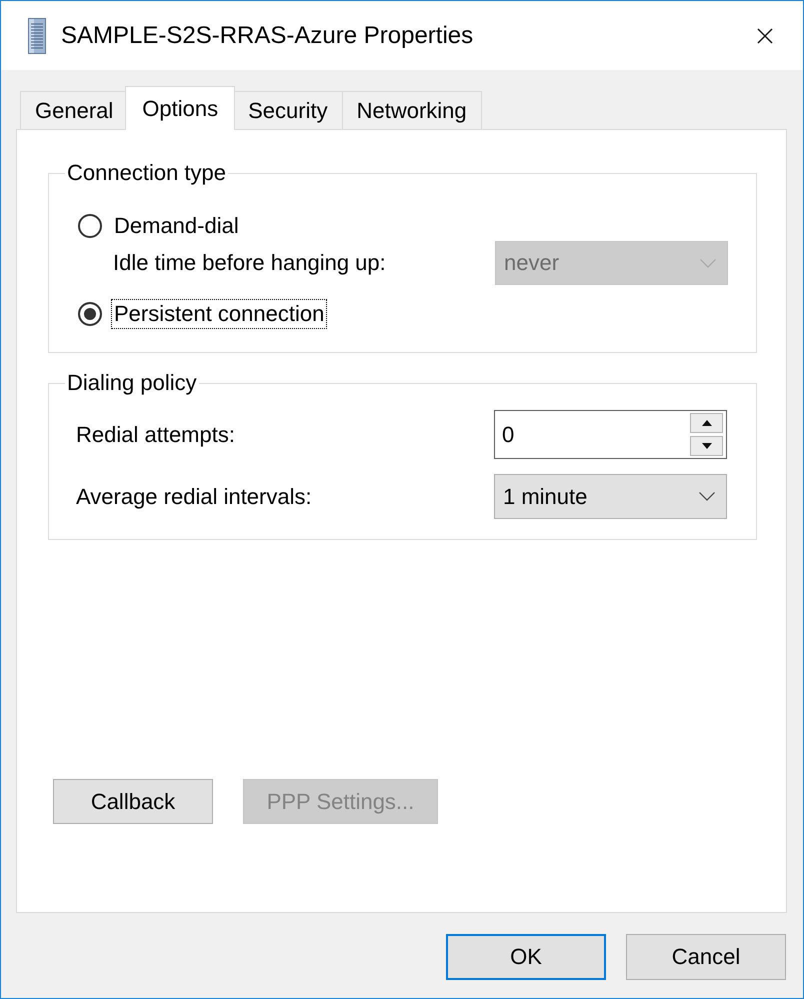  Describe the element at coordinates (194, 497) in the screenshot. I see `field-label: Average redial intervals:` at that location.